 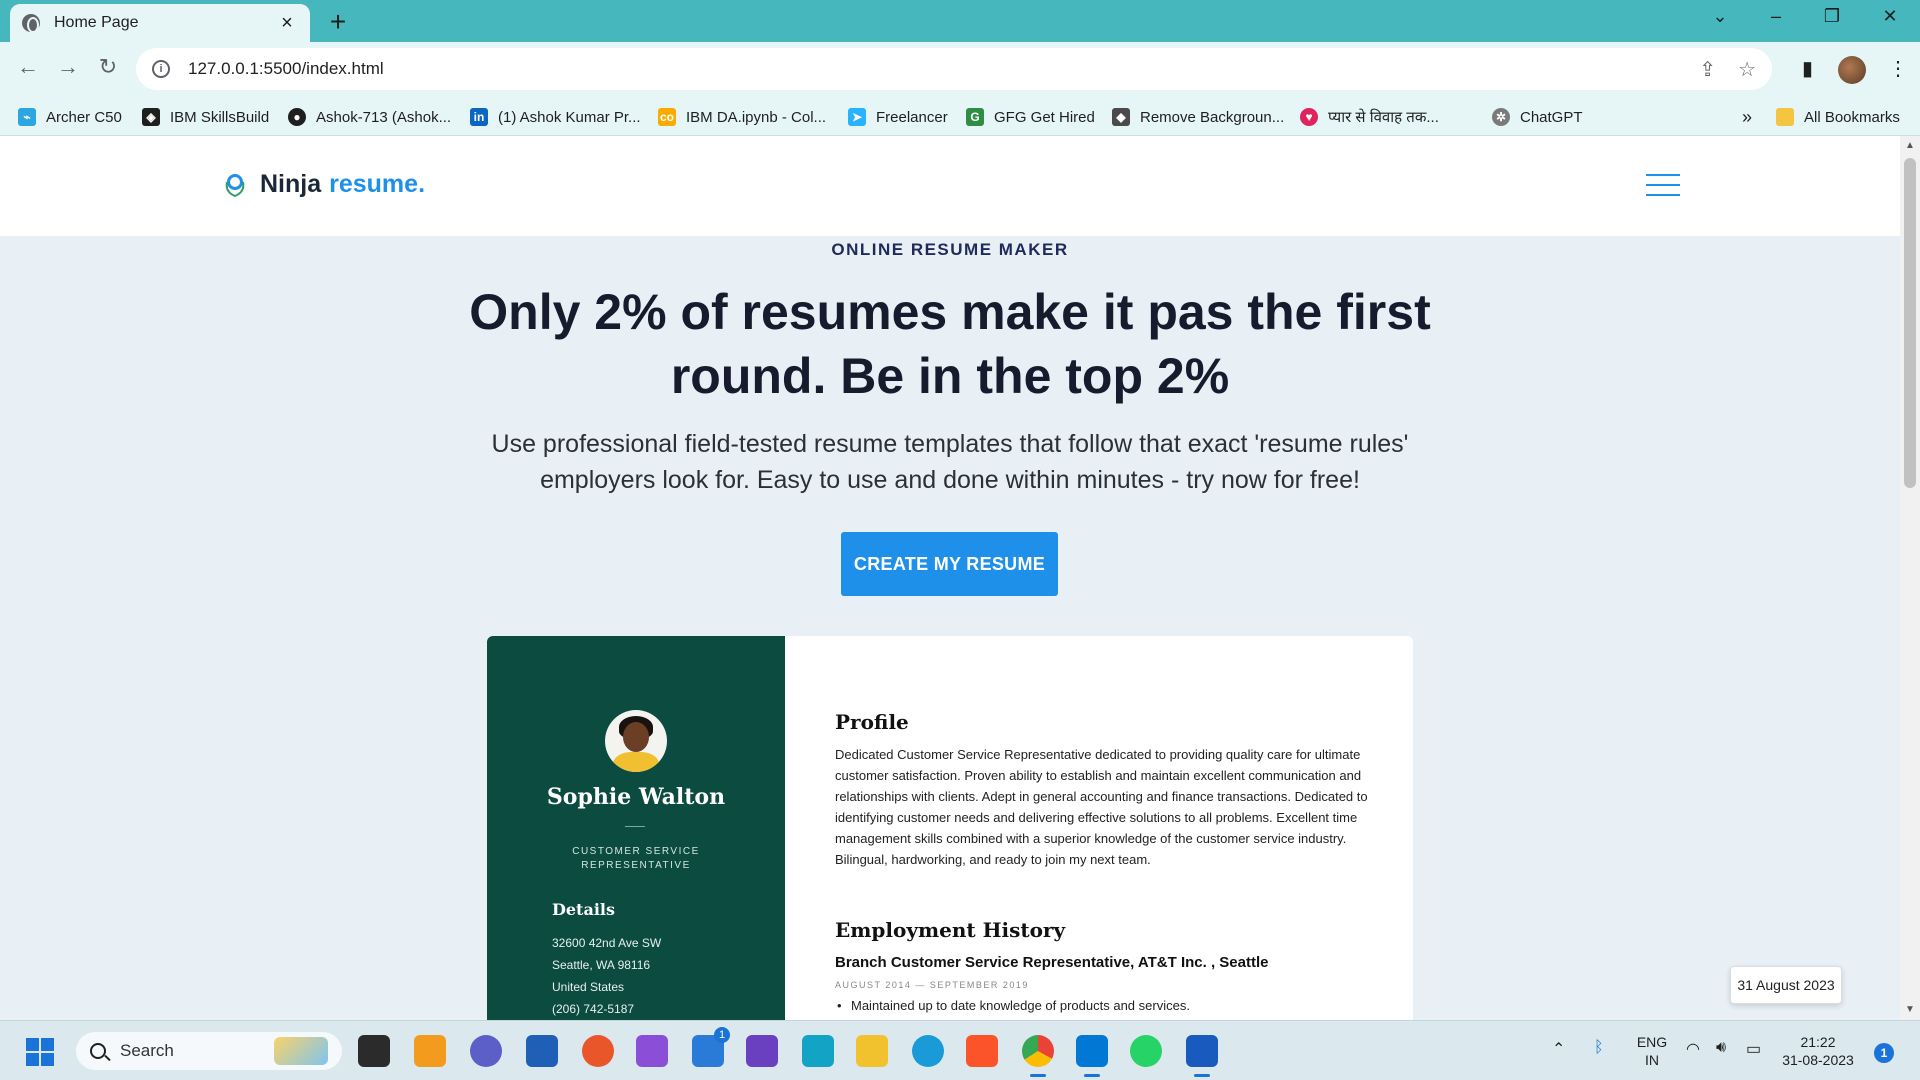 What do you see at coordinates (588, 987) in the screenshot?
I see `resume-detail-line: United States` at bounding box center [588, 987].